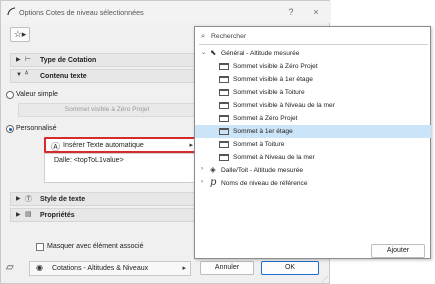  Describe the element at coordinates (68, 60) in the screenshot. I see `section-label: Type de Cotation` at that location.